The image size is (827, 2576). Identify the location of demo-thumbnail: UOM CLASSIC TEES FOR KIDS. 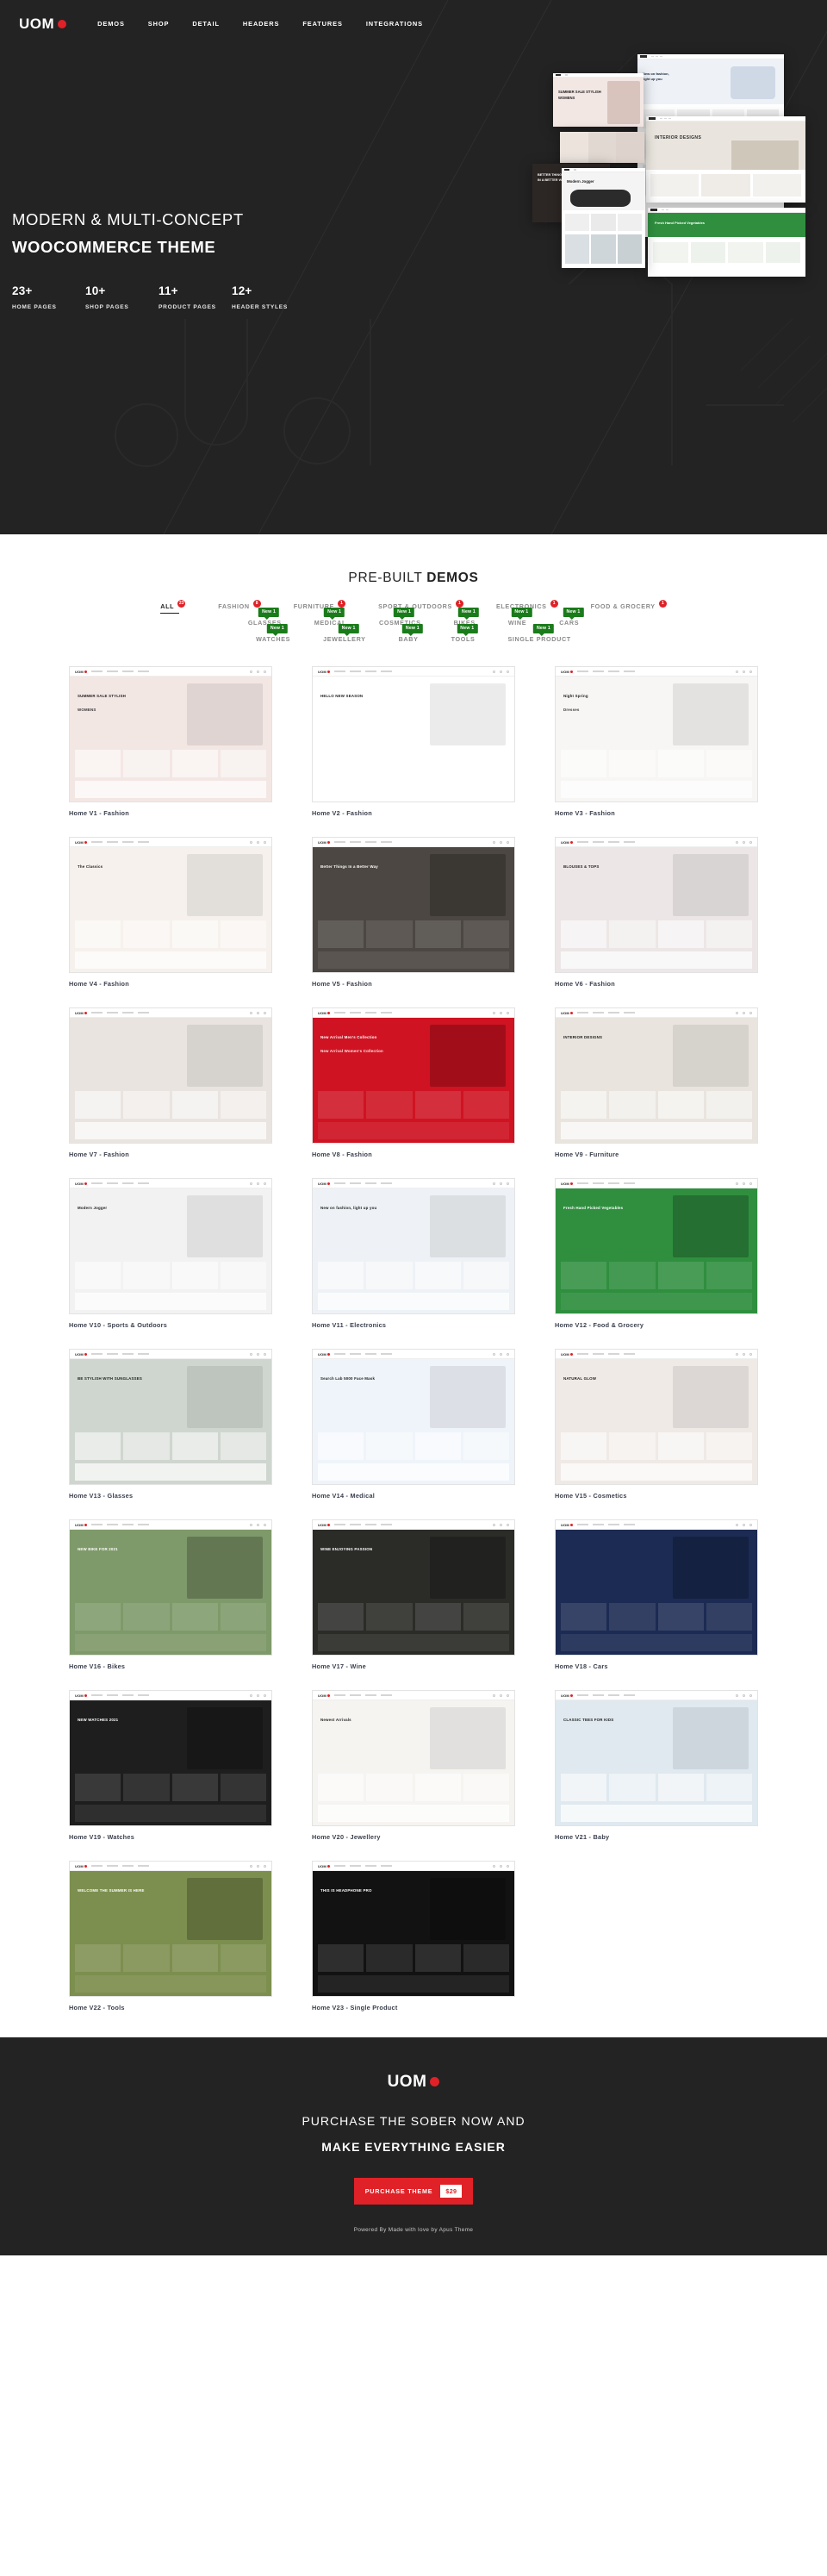
(656, 1758).